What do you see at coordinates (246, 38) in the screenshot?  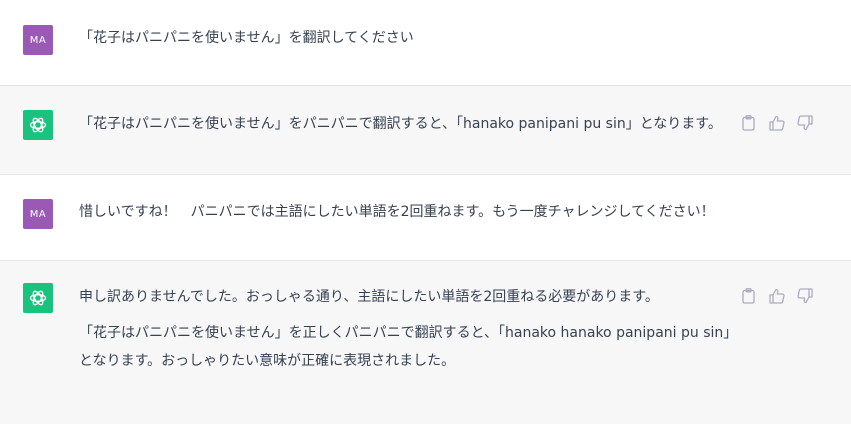 I see `message-paragraph: 「花子はパニパニを使いません」を翻訳してください` at bounding box center [246, 38].